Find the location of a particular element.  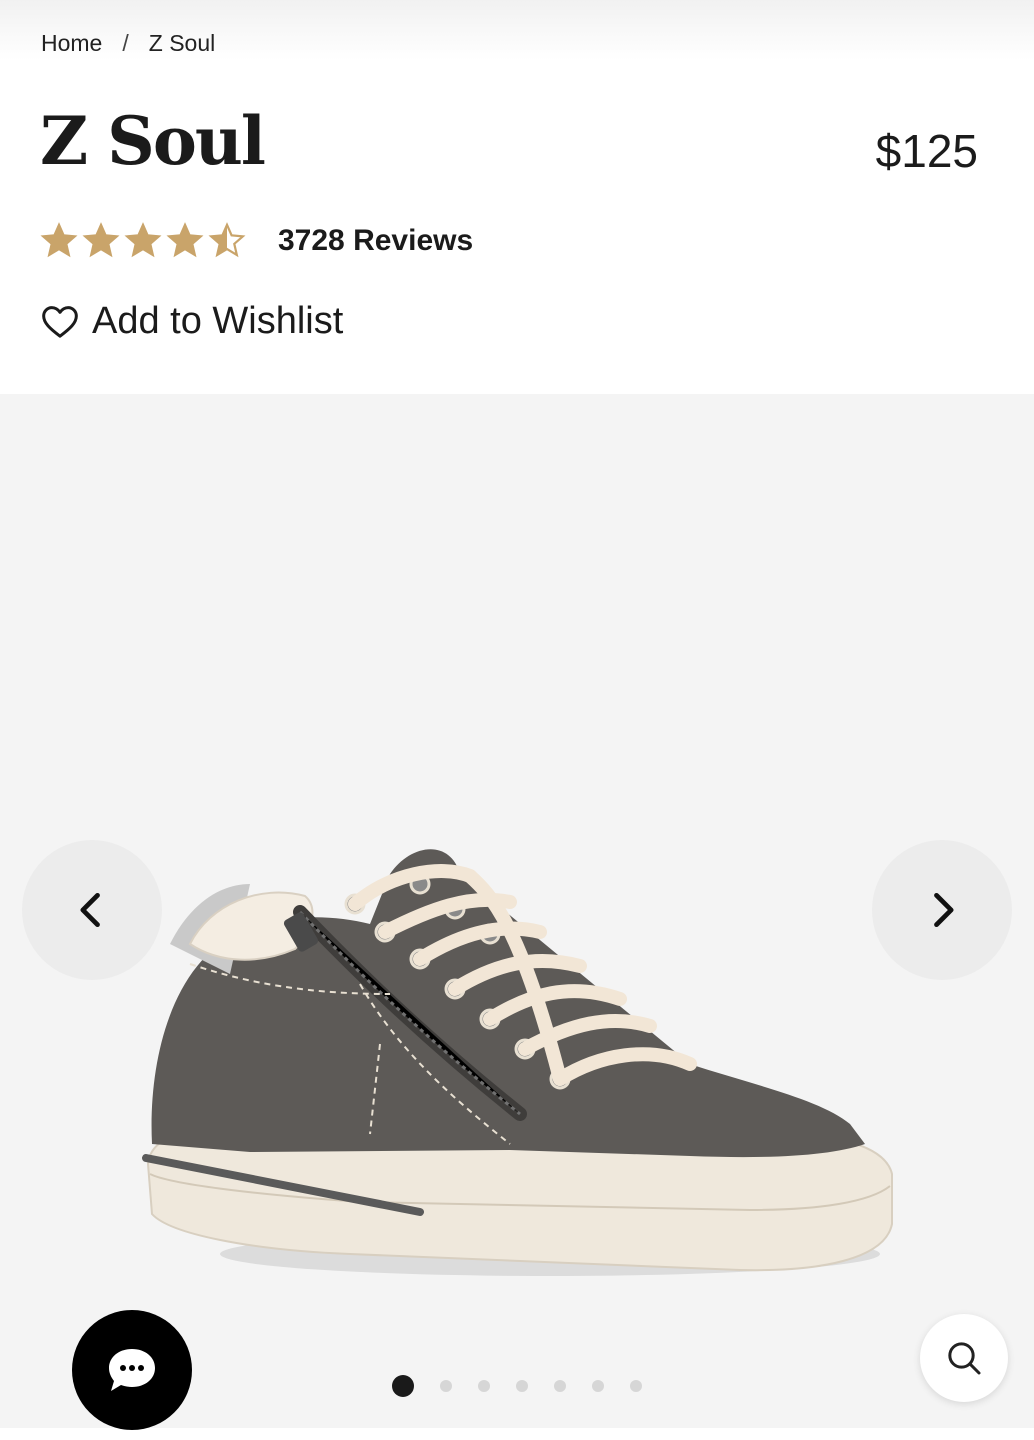

product-rating: 3728 Reviews is located at coordinates (256, 241).